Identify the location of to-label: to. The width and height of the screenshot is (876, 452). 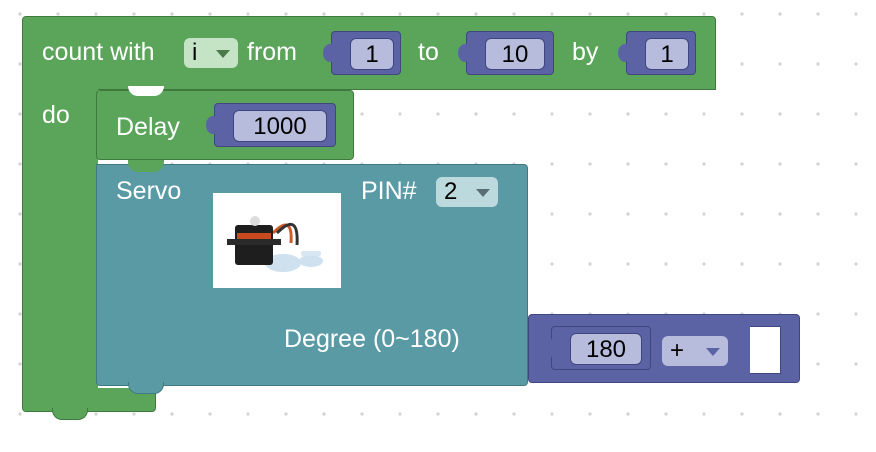
(428, 52).